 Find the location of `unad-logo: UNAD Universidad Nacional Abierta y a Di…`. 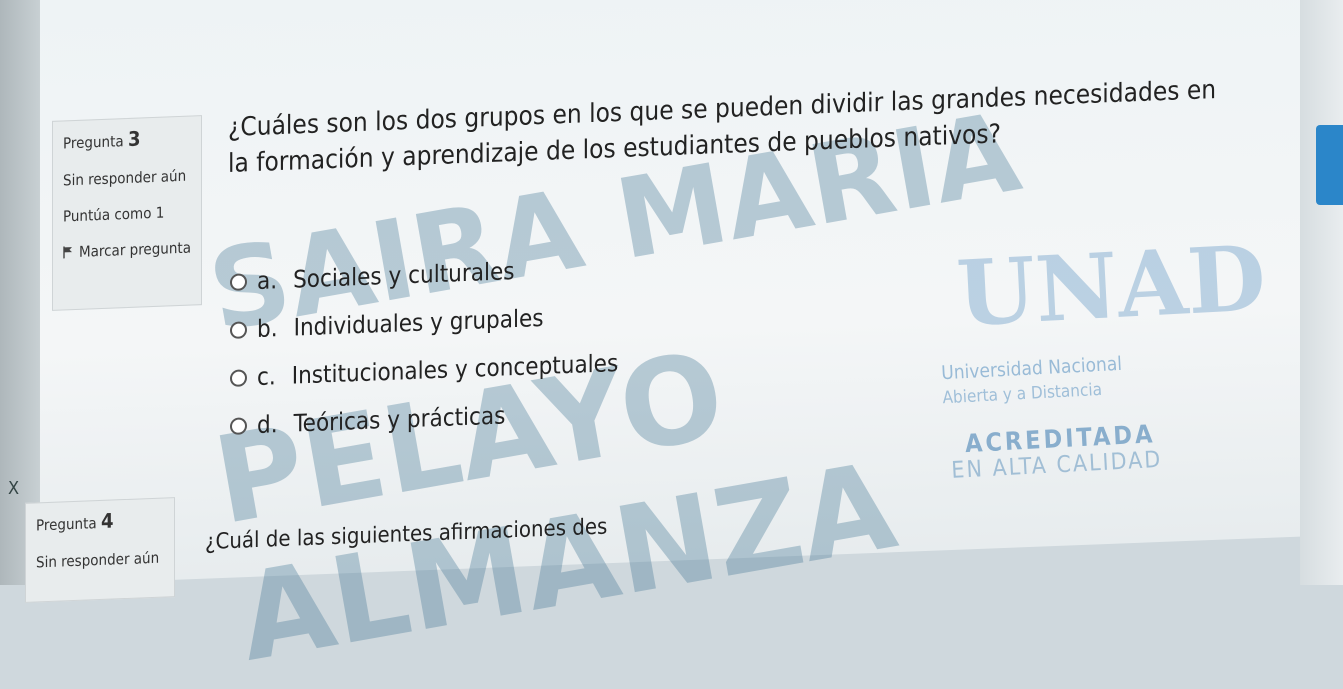

unad-logo: UNAD Universidad Nacional Abierta y a Di… is located at coordinates (1088, 345).